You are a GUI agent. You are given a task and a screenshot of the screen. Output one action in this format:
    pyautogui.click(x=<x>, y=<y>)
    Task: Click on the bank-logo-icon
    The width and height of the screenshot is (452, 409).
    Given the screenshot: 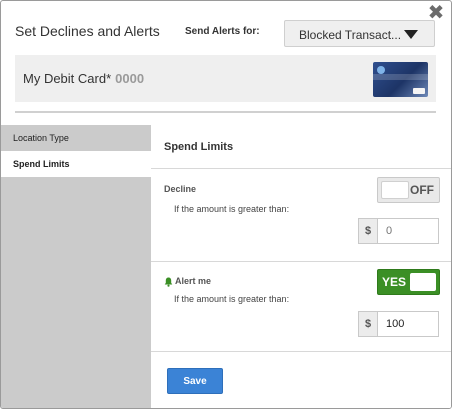 What is the action you would take?
    pyautogui.click(x=381, y=70)
    